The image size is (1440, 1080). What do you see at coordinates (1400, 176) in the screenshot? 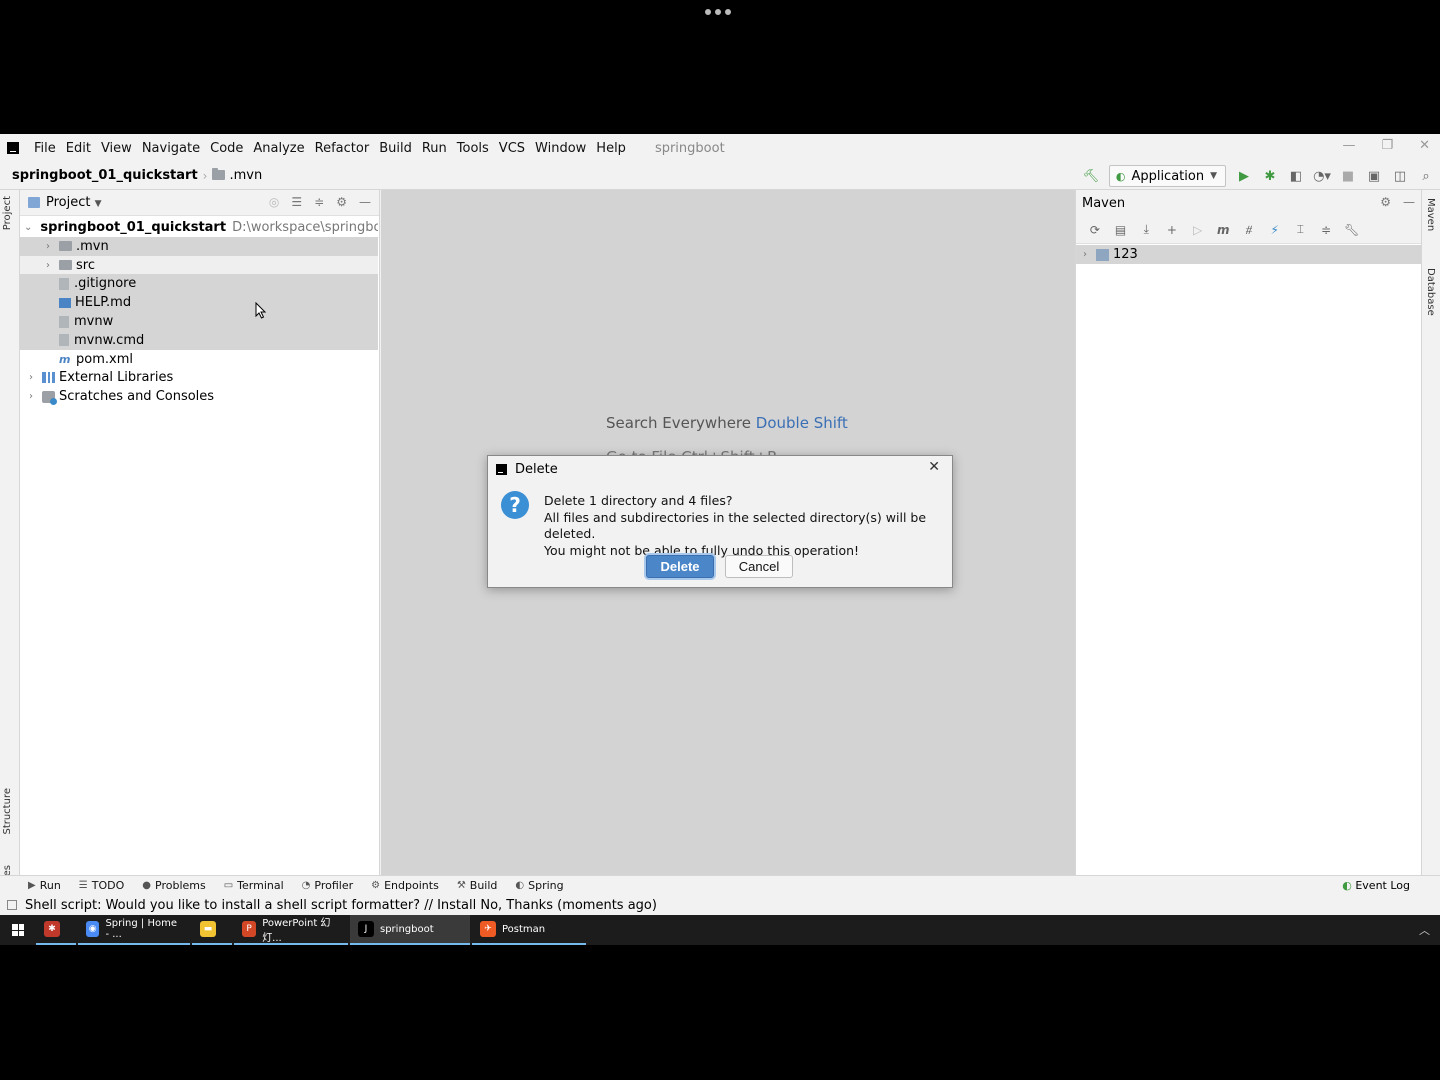
I see `toggle-window-icon: ◫` at bounding box center [1400, 176].